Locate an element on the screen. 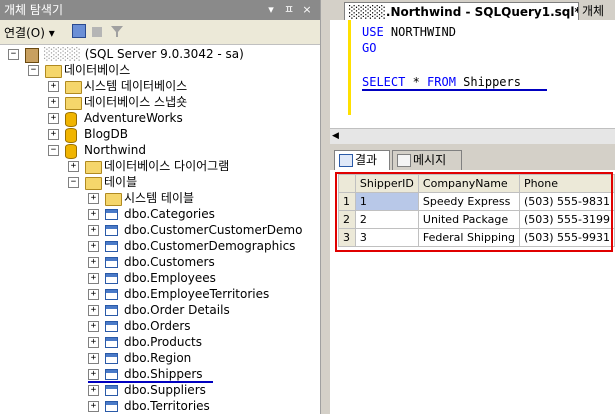  tree-node: + dbo.Categories is located at coordinates (160, 214).